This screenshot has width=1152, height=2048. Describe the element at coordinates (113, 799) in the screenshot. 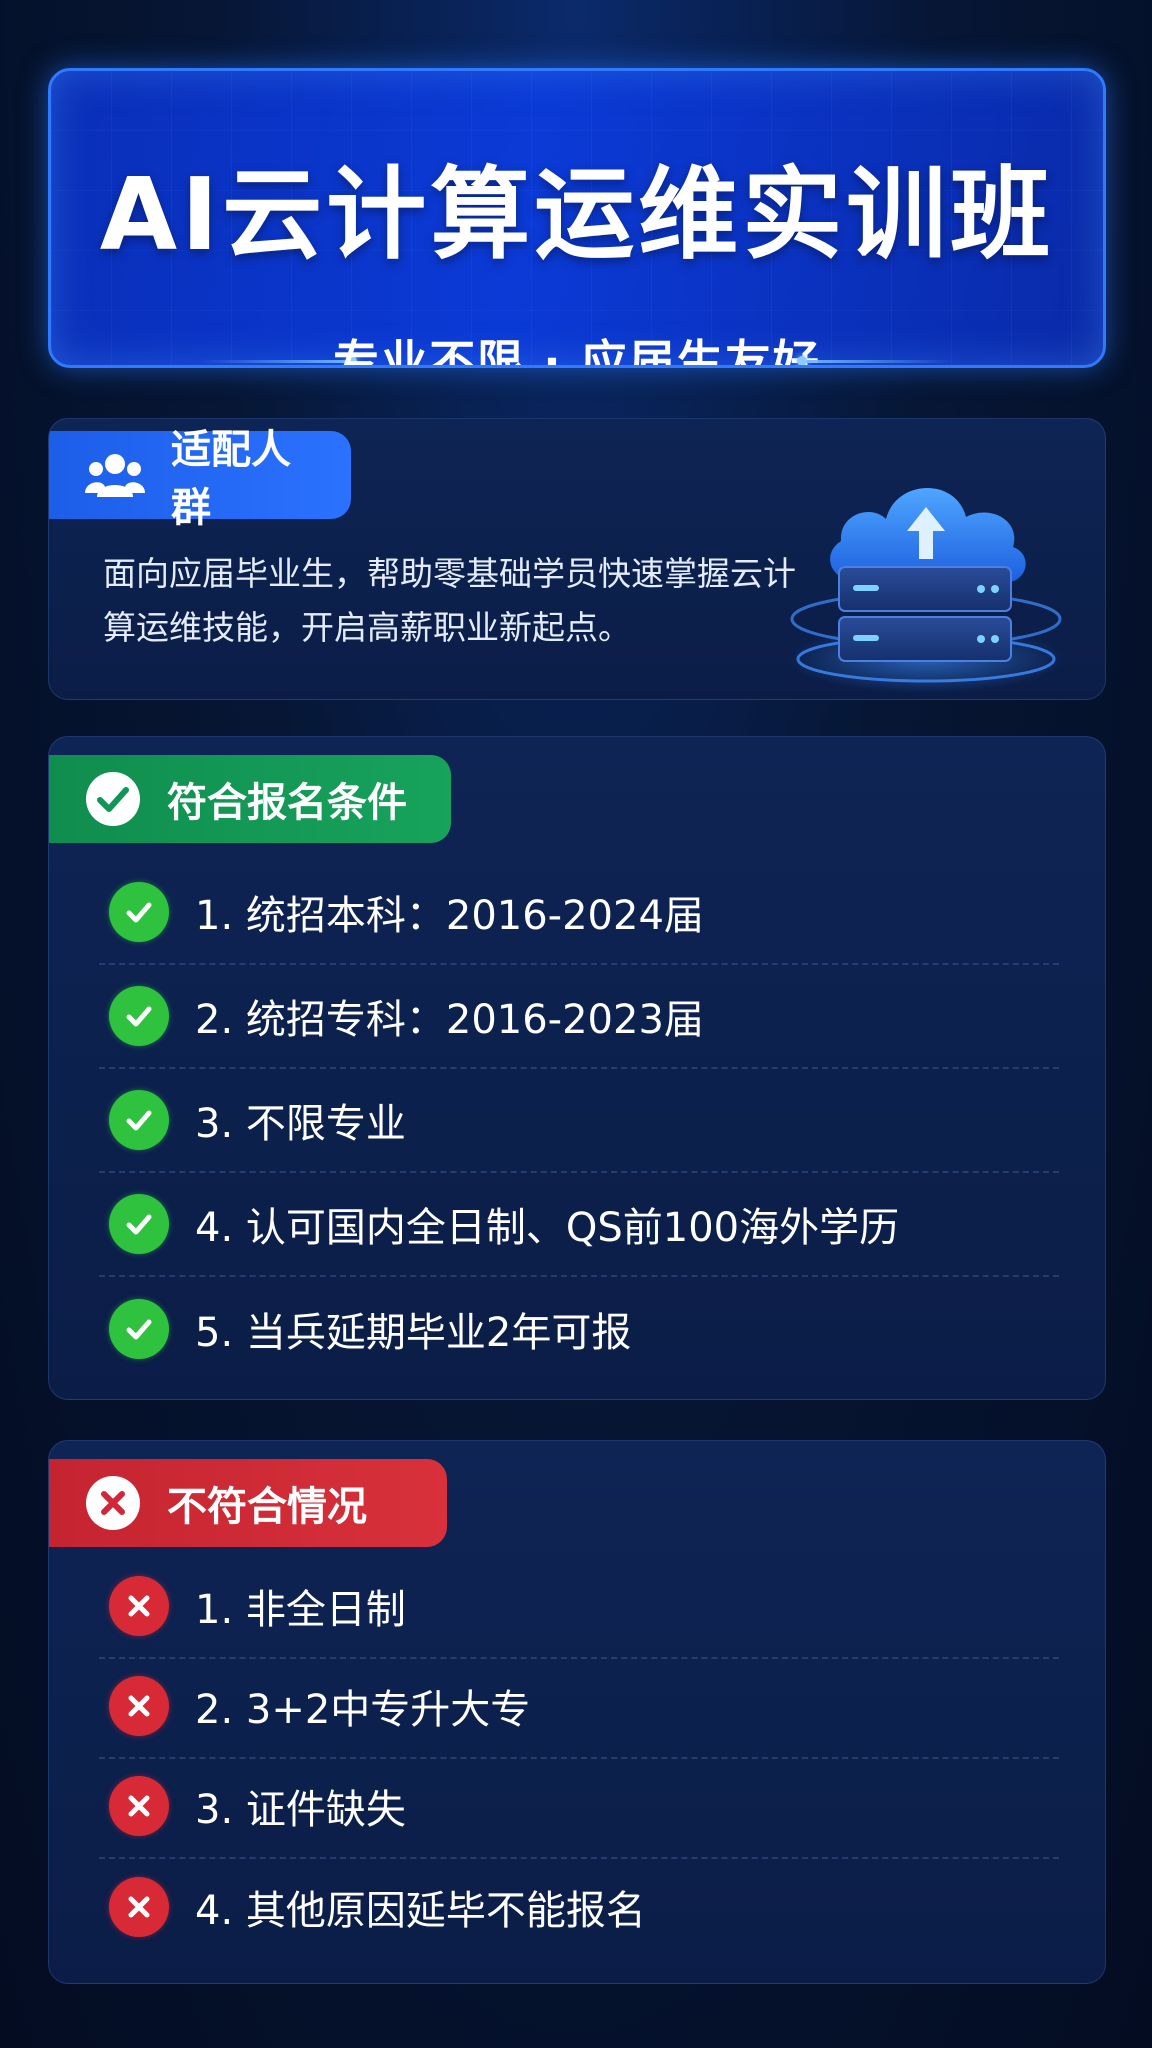

I see `check-circle-icon` at that location.